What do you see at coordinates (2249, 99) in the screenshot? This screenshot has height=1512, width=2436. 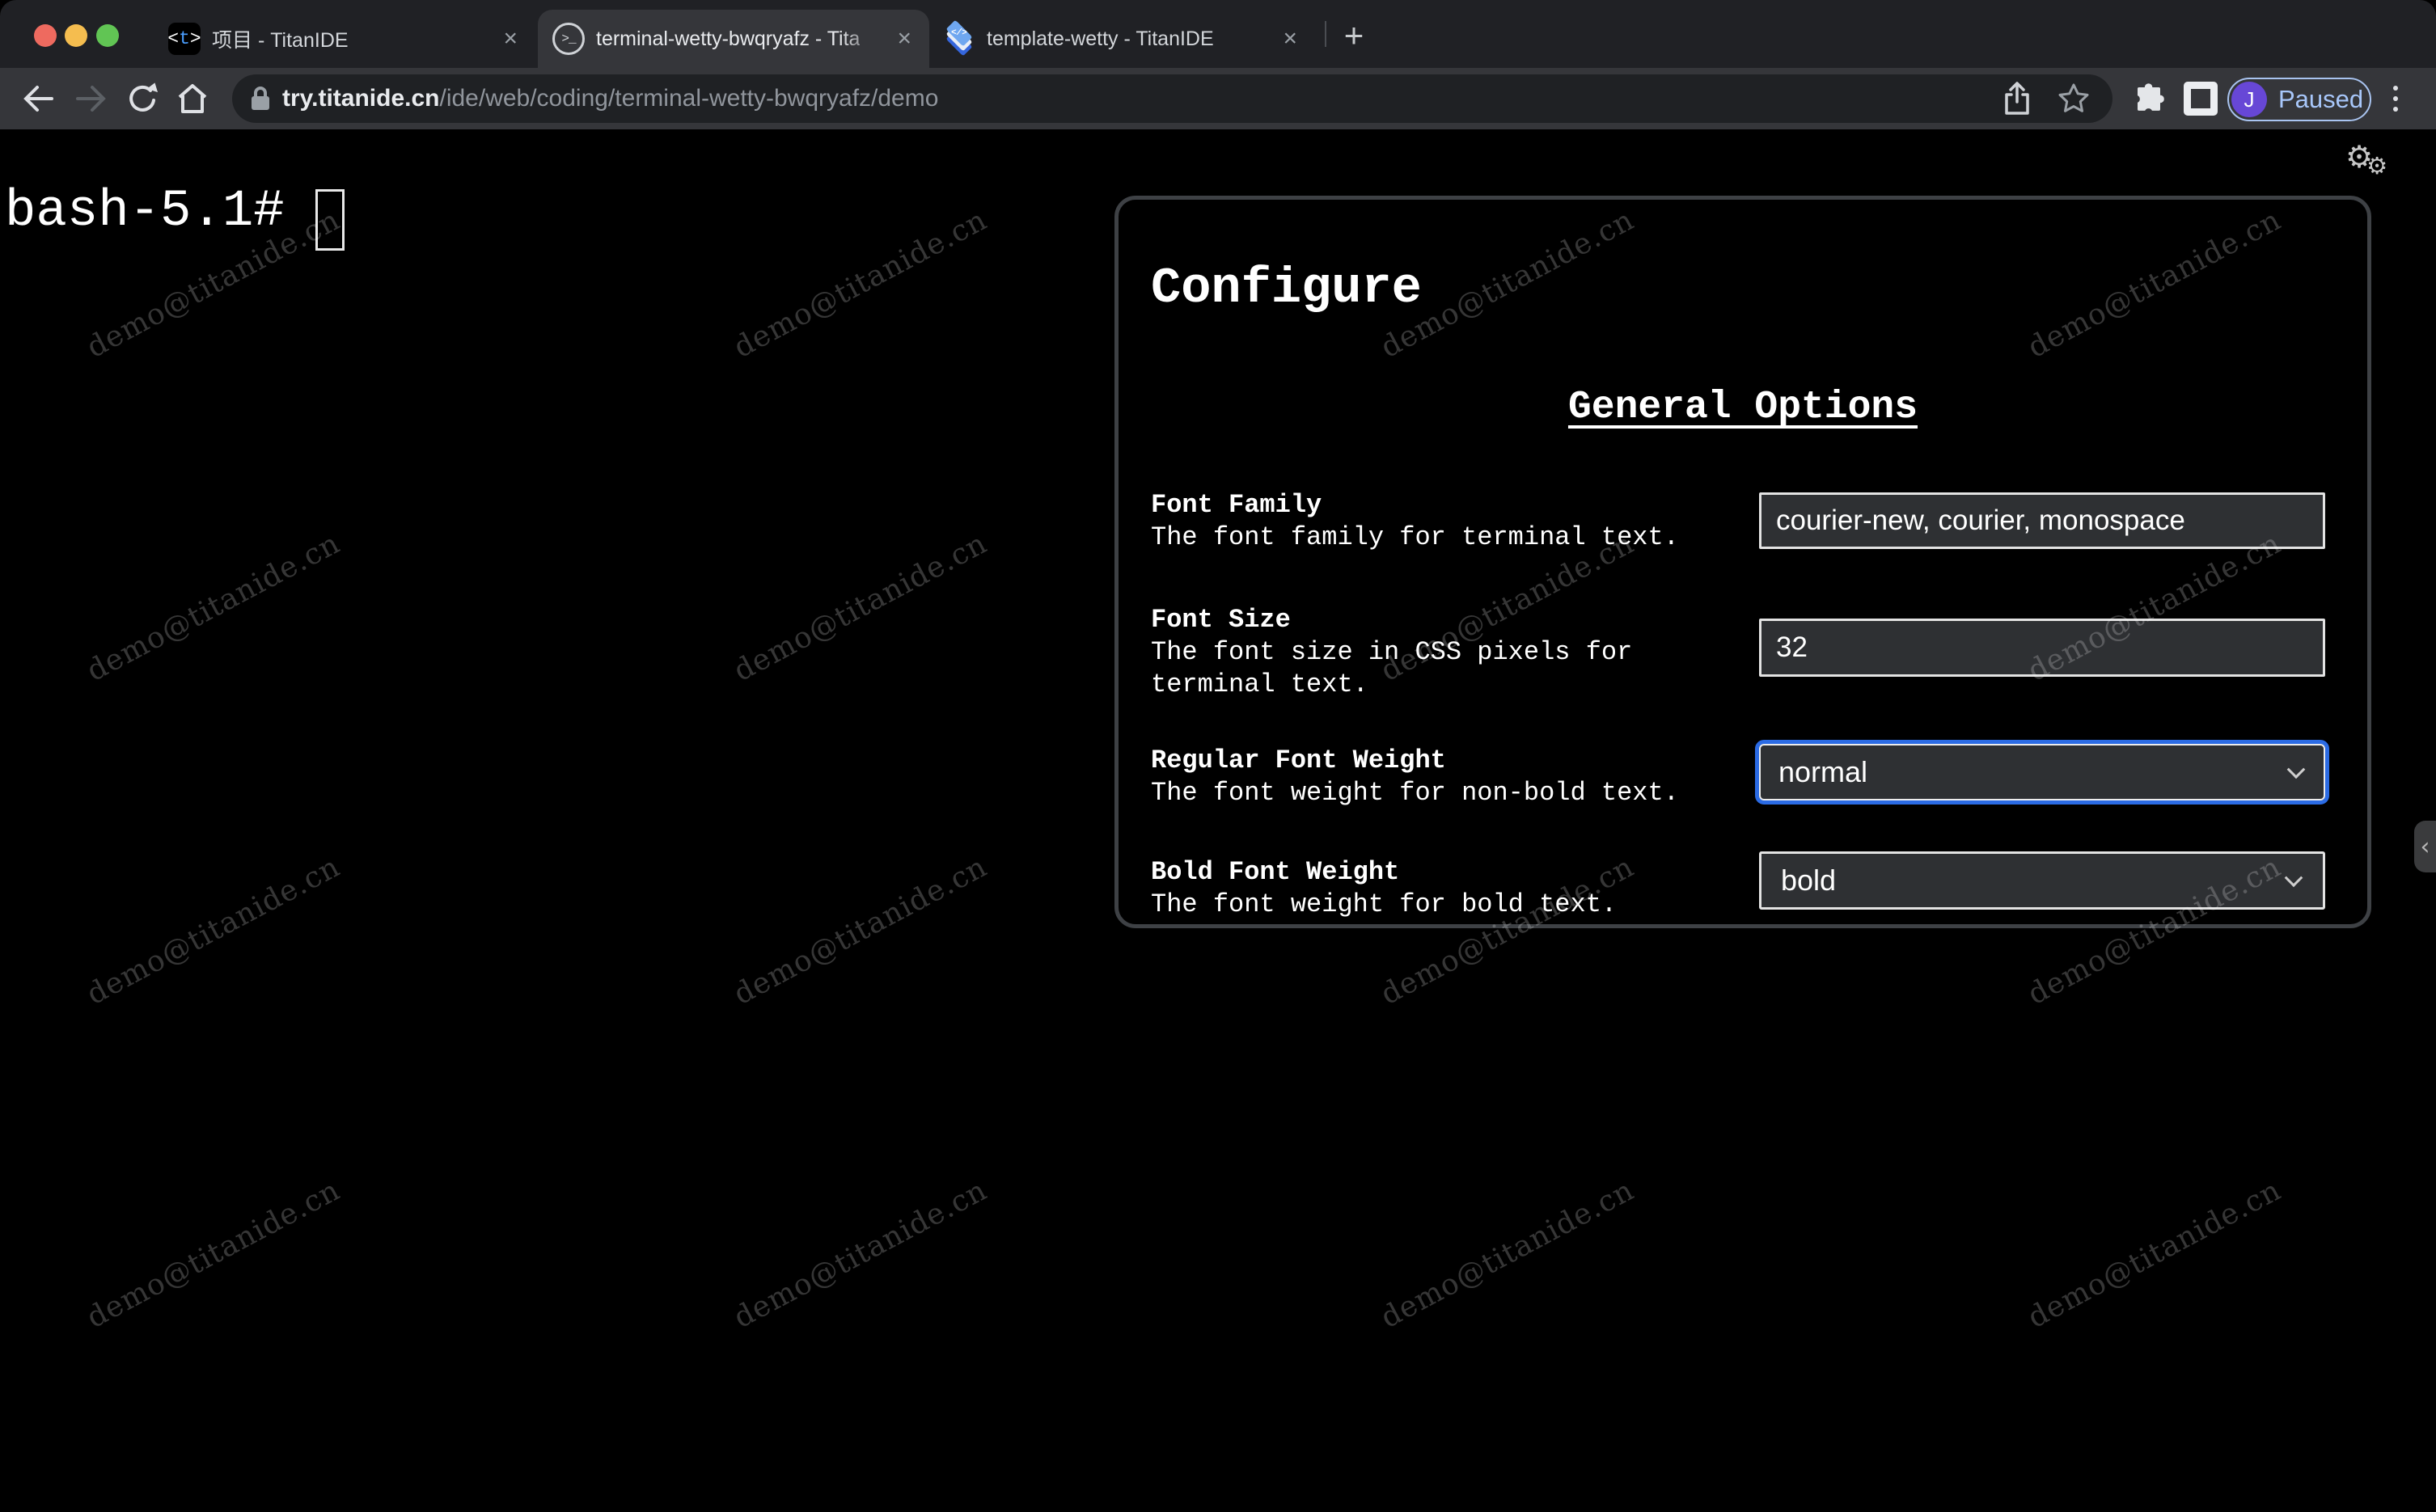 I see `avatar: J` at bounding box center [2249, 99].